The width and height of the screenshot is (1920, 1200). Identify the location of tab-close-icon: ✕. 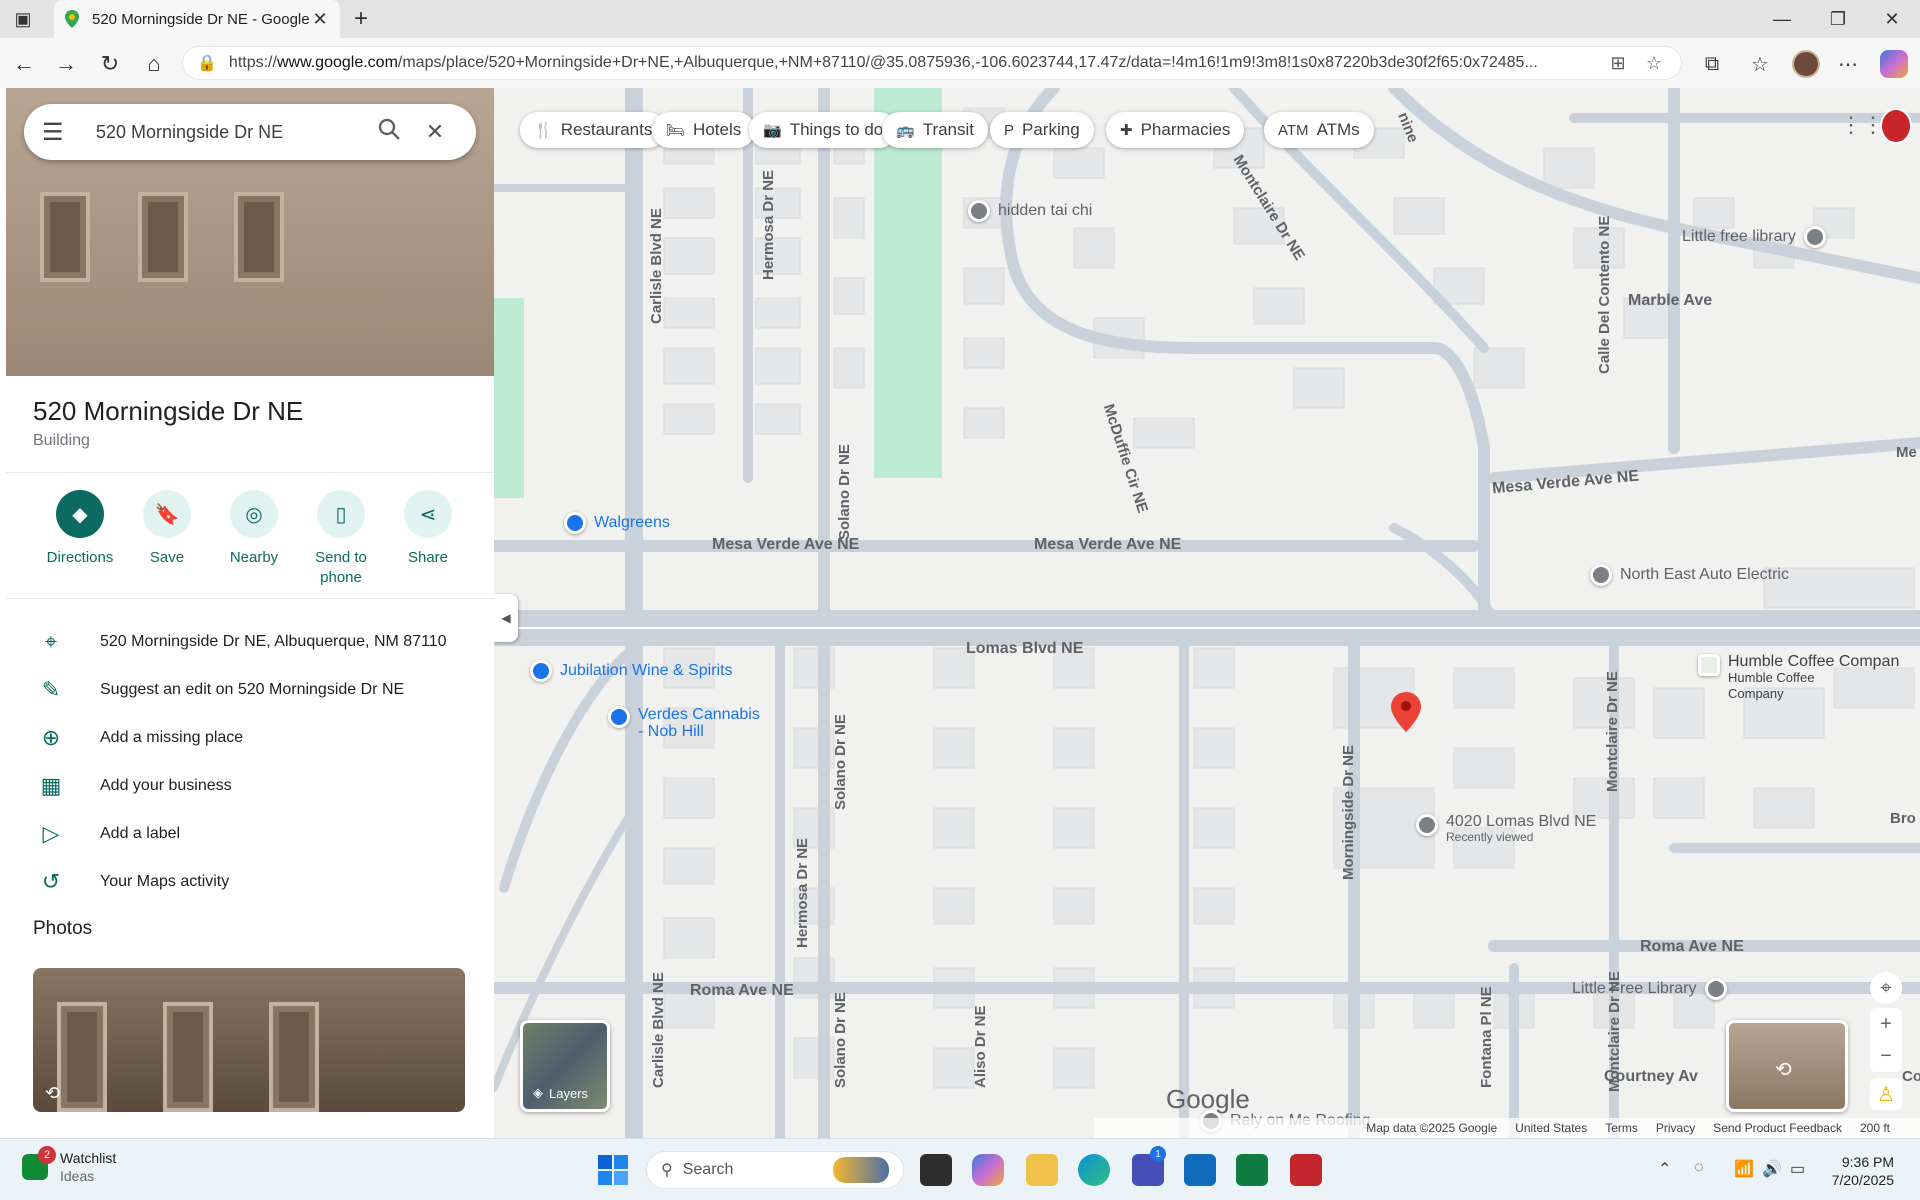
(320, 19).